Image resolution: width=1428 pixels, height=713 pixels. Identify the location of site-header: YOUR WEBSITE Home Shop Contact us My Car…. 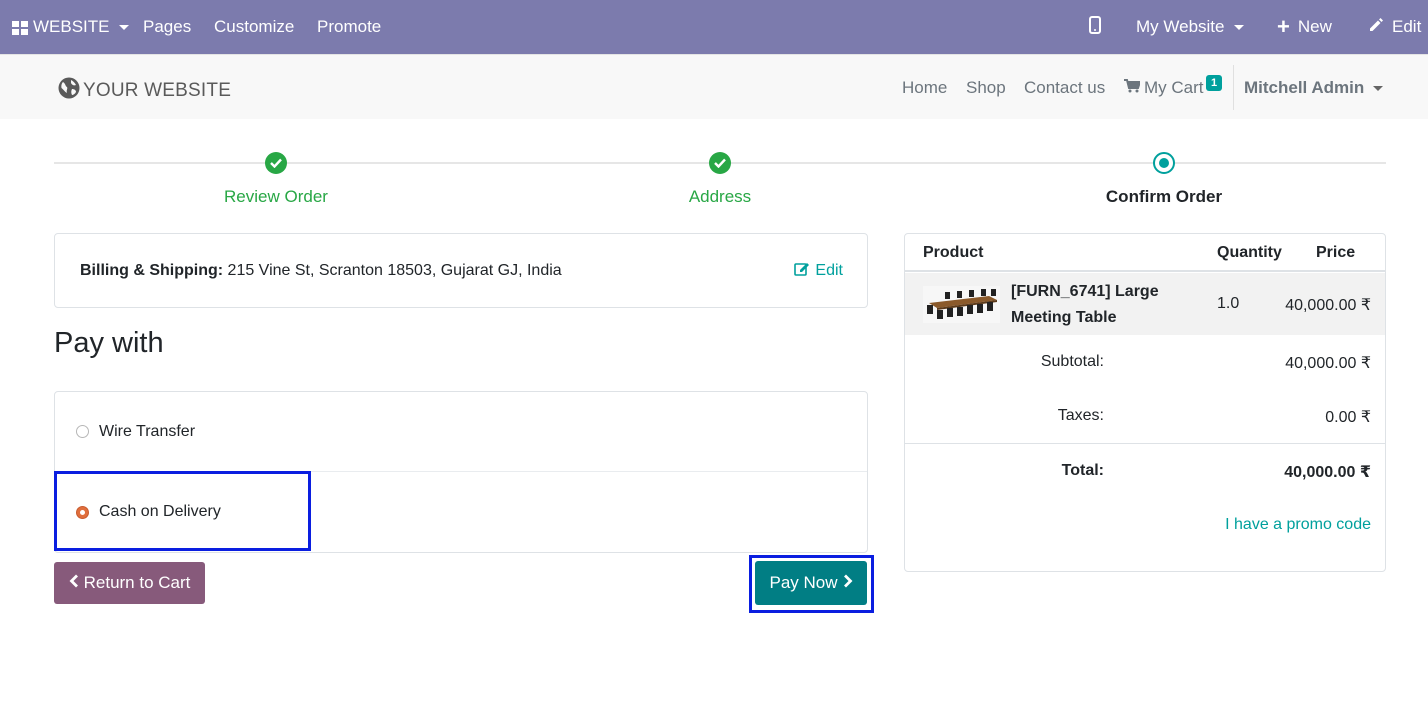
(714, 86).